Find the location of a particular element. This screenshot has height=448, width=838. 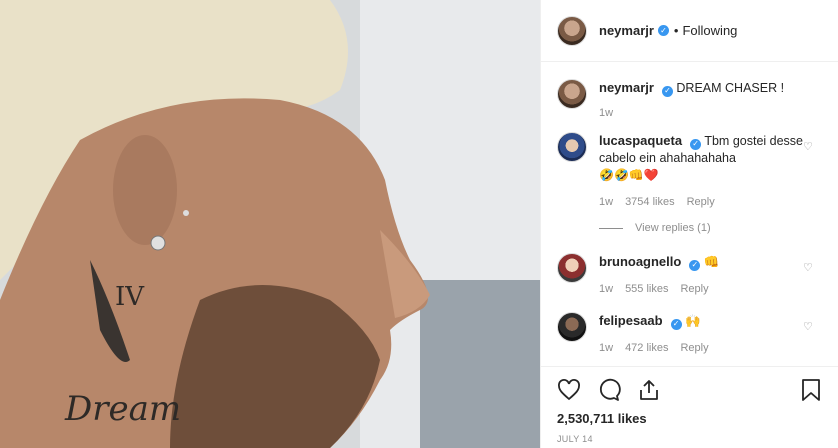

comment-item: brunoagnello ✓ 👊 1w 555 likes Reply ♡ is located at coordinates (689, 275).